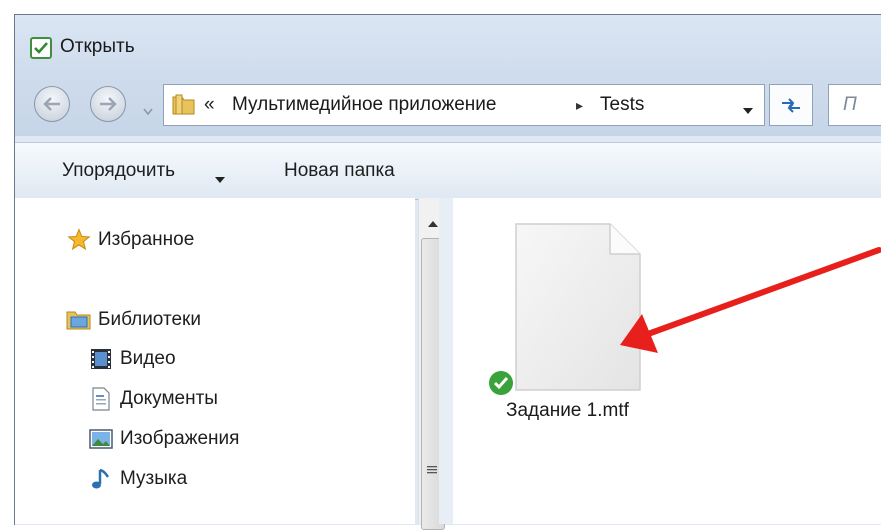 This screenshot has height=530, width=881. I want to click on forward-arrow-icon, so click(108, 104).